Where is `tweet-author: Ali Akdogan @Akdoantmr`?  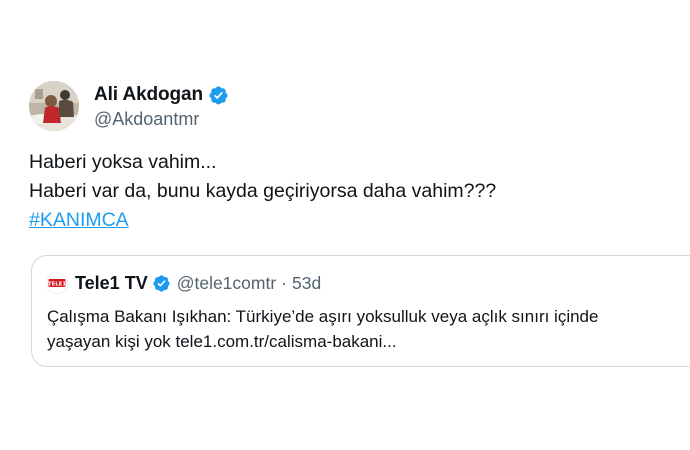 tweet-author: Ali Akdogan @Akdoantmr is located at coordinates (129, 106).